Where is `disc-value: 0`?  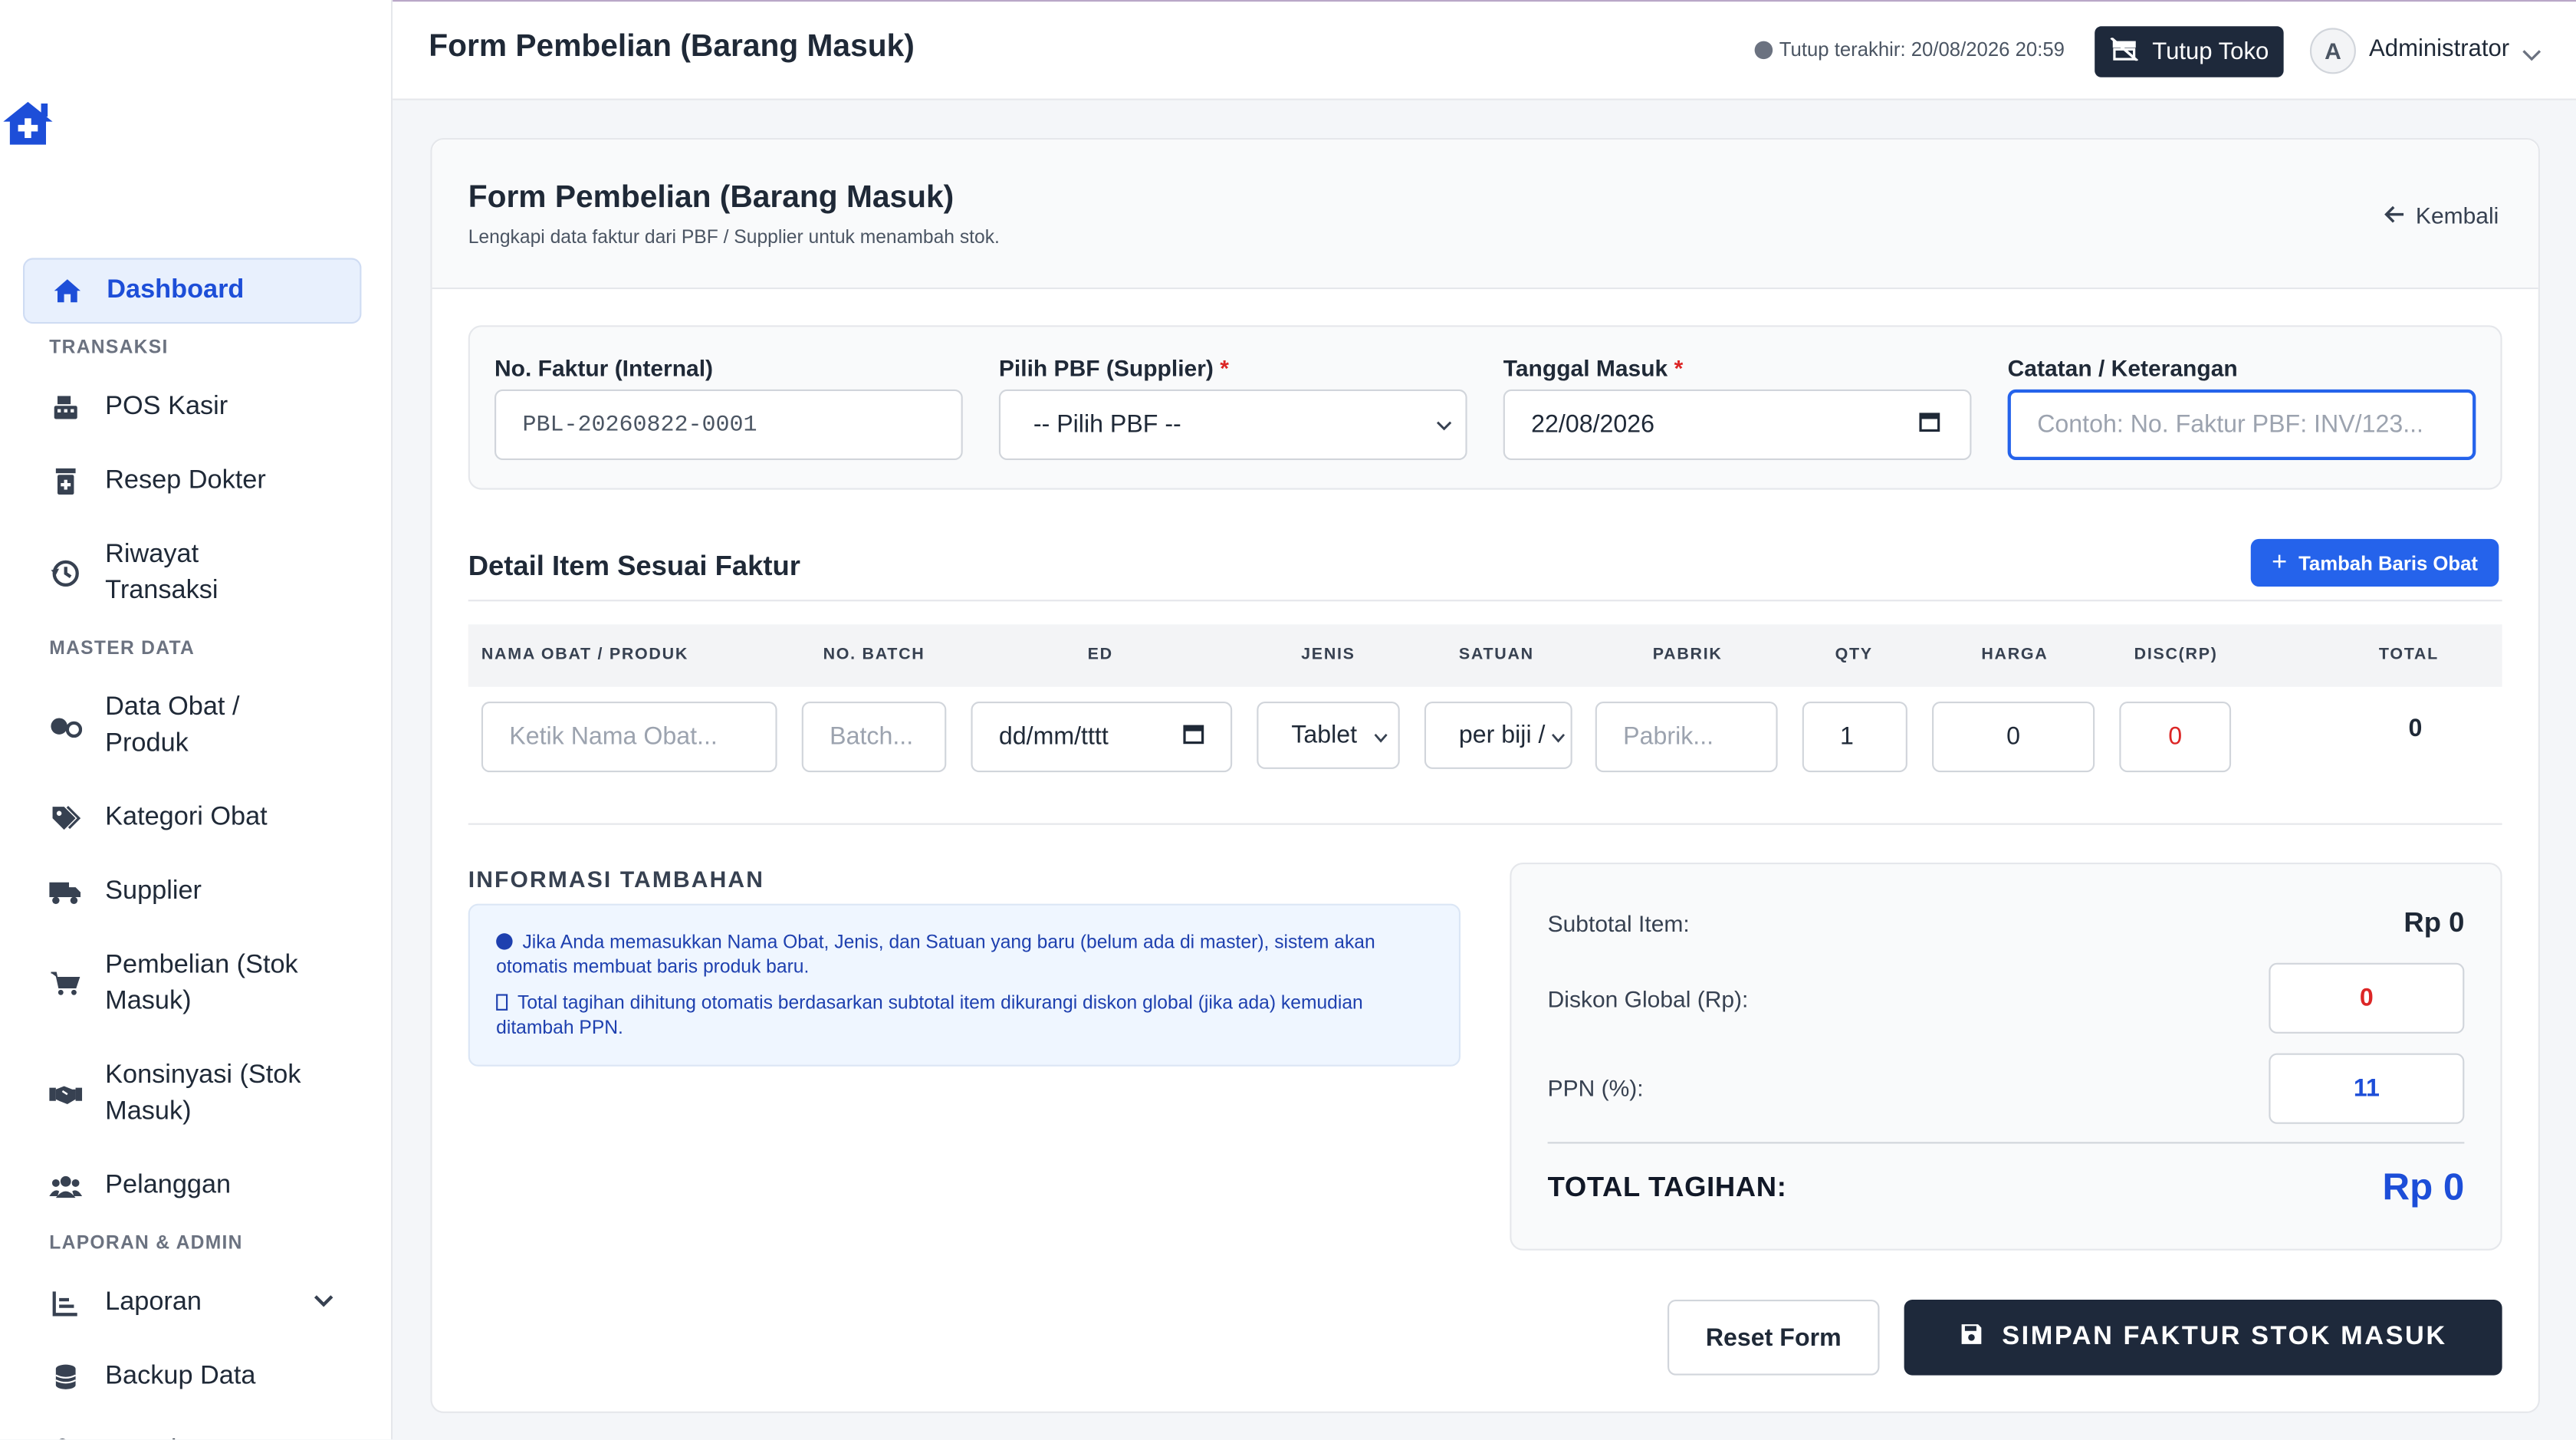
disc-value: 0 is located at coordinates (2175, 736).